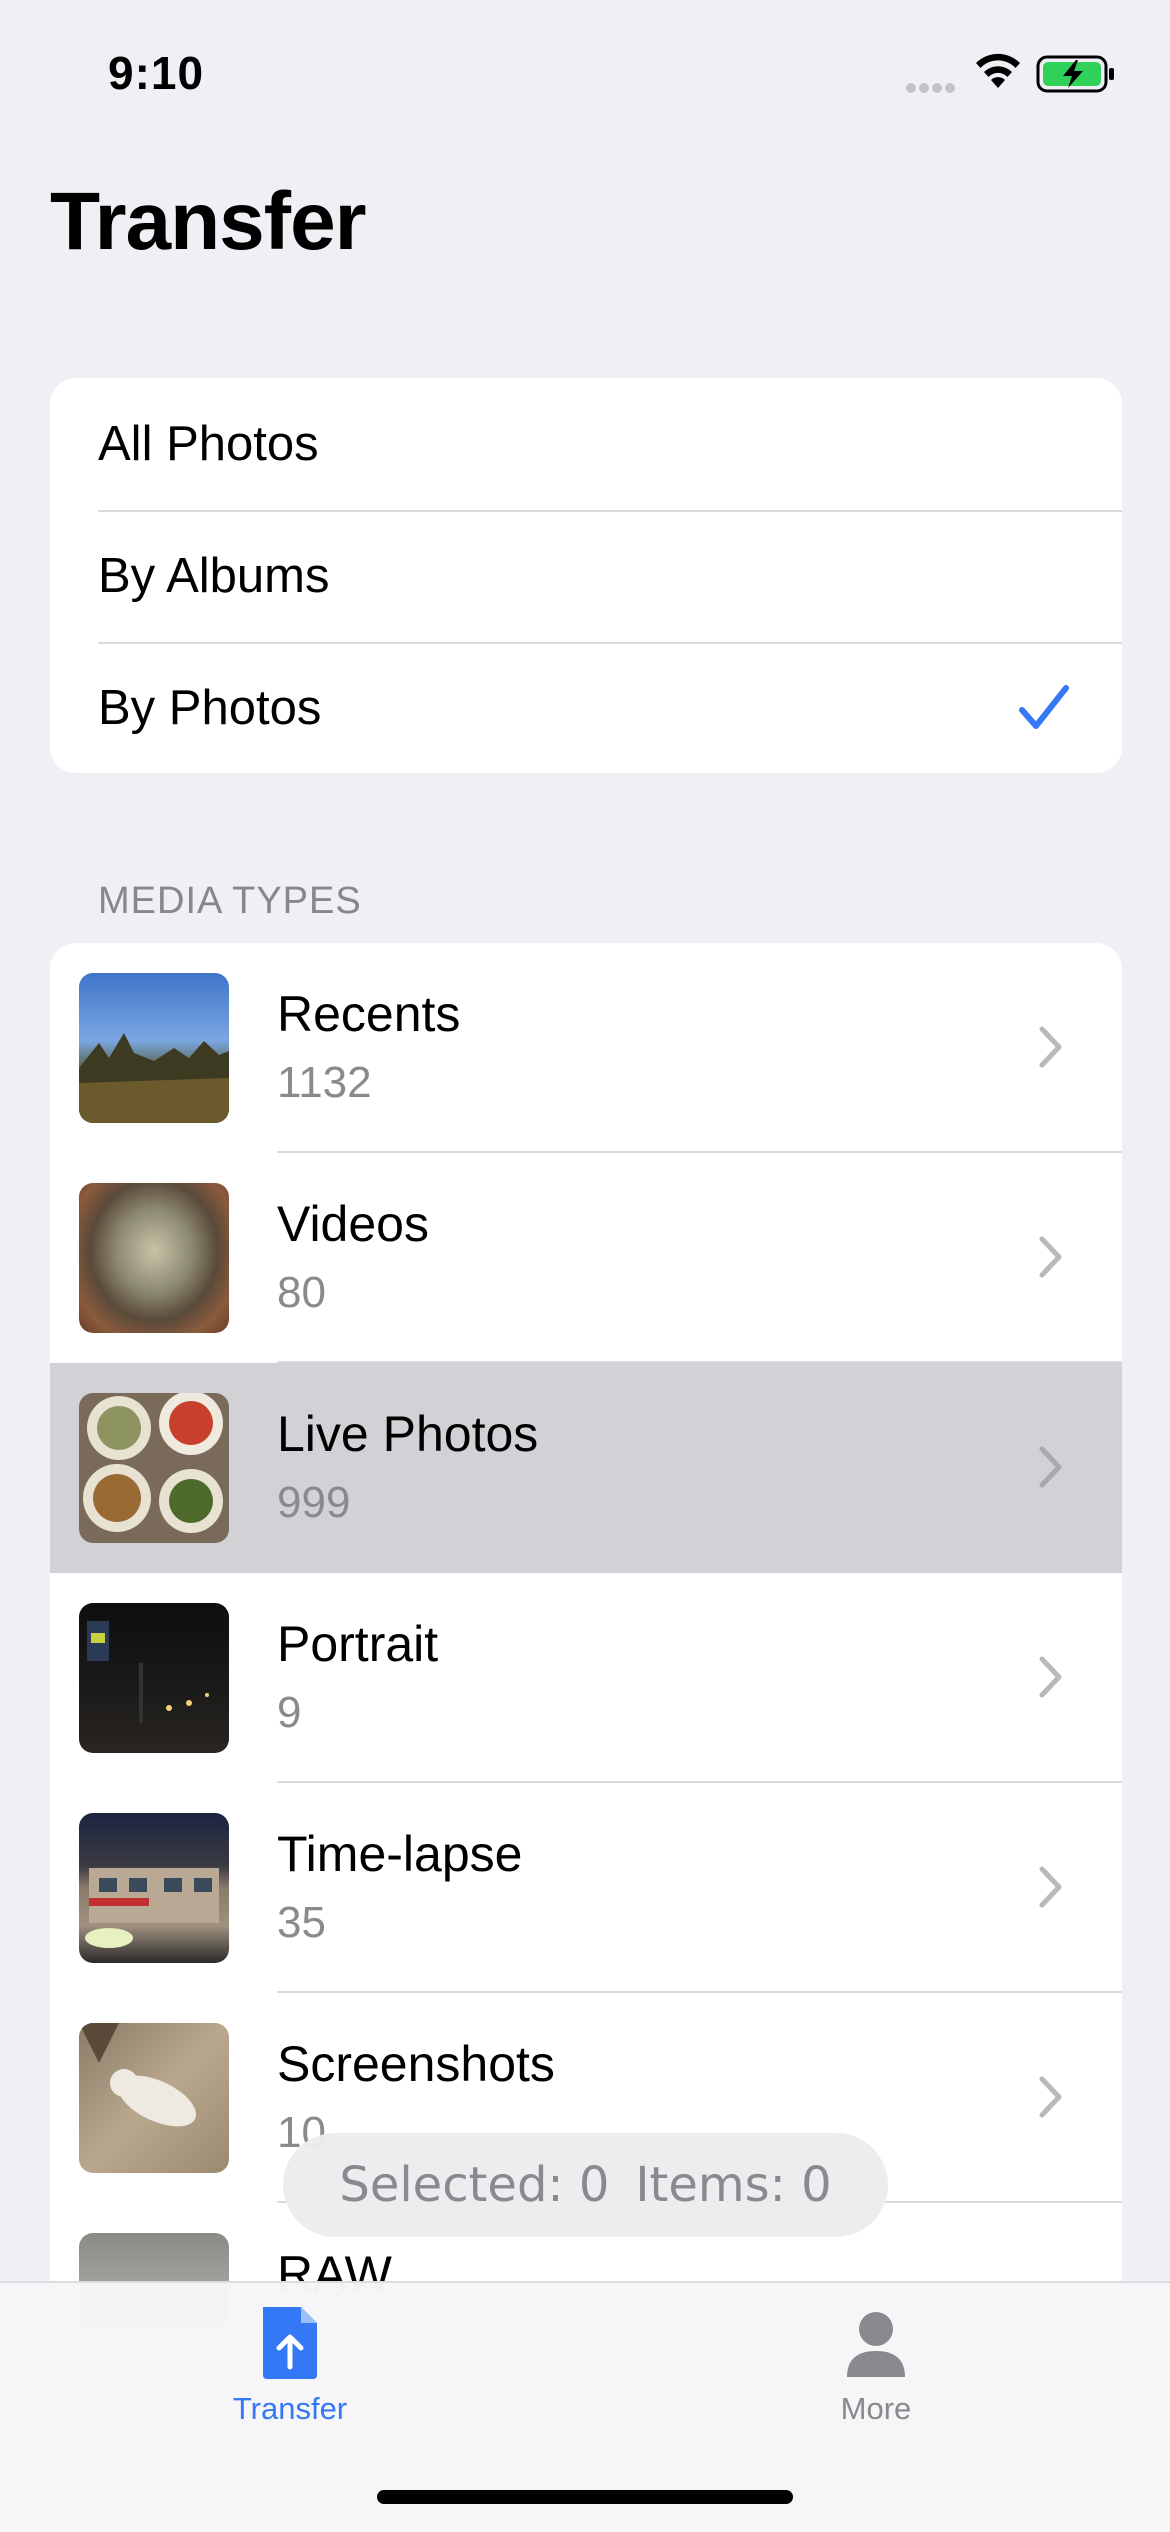 The width and height of the screenshot is (1170, 2532). What do you see at coordinates (324, 1082) in the screenshot?
I see `media-count: 1132` at bounding box center [324, 1082].